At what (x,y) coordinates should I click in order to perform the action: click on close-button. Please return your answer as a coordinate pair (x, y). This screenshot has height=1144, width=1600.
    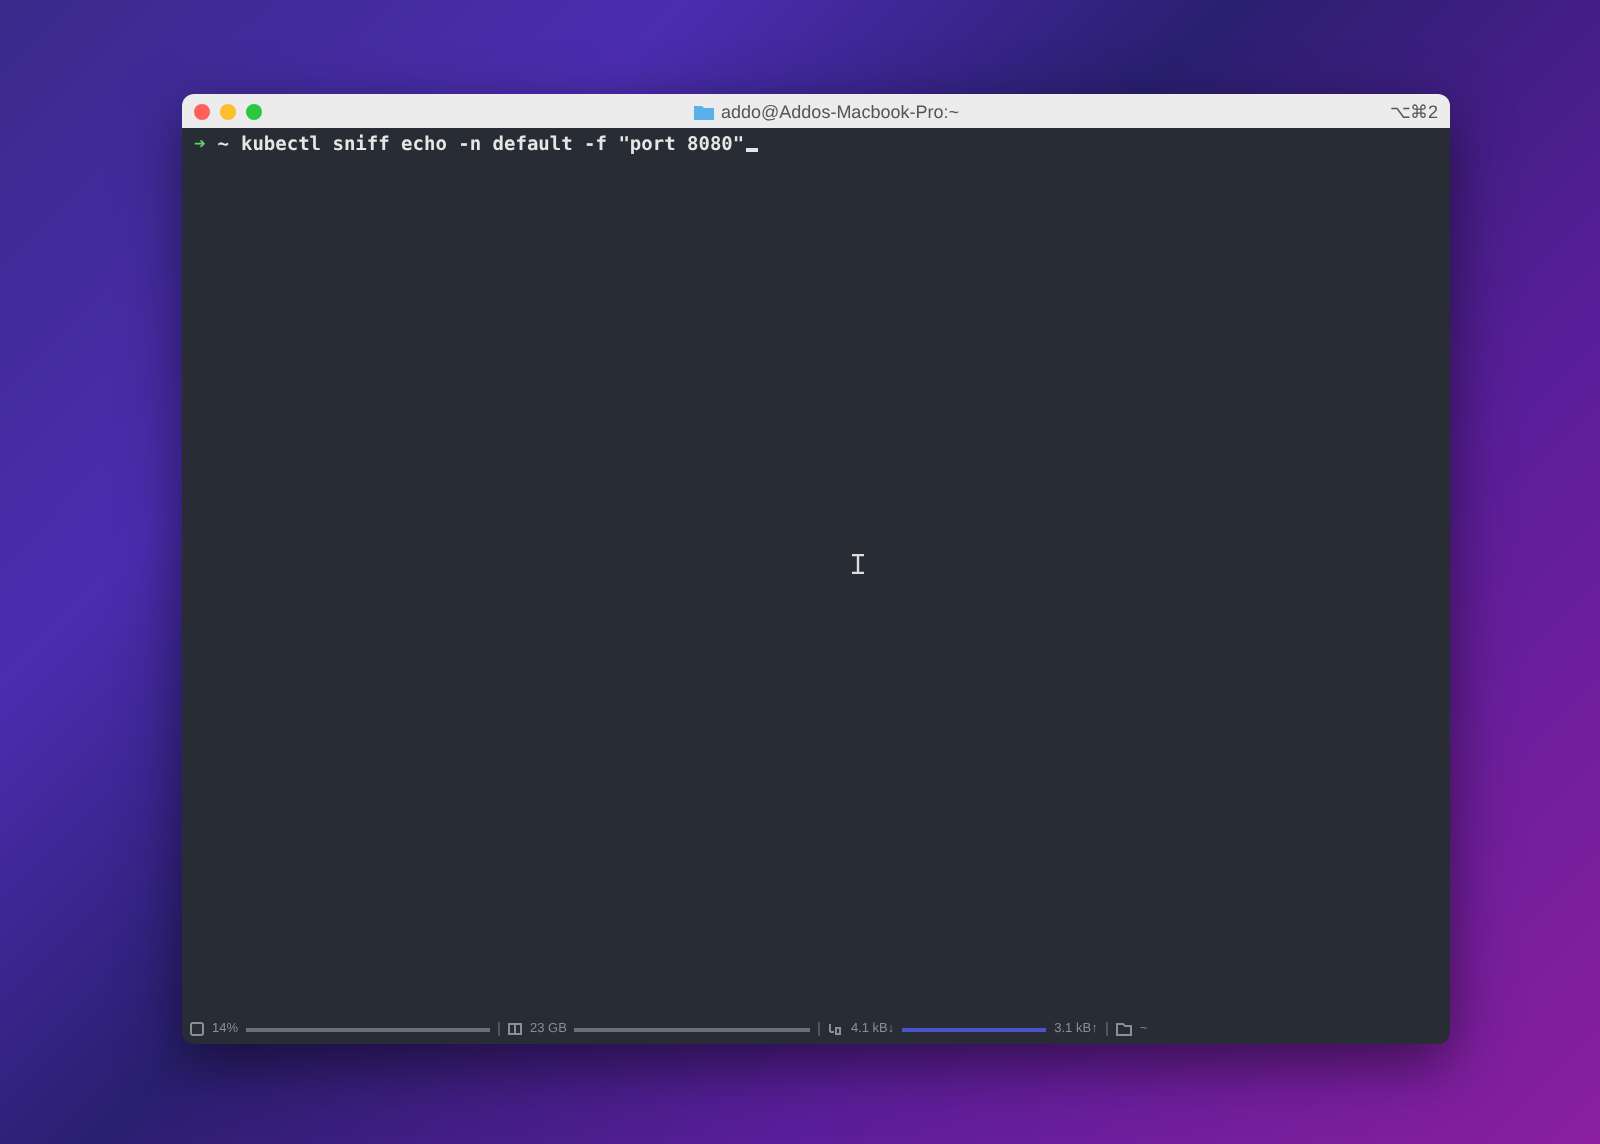
    Looking at the image, I should click on (202, 111).